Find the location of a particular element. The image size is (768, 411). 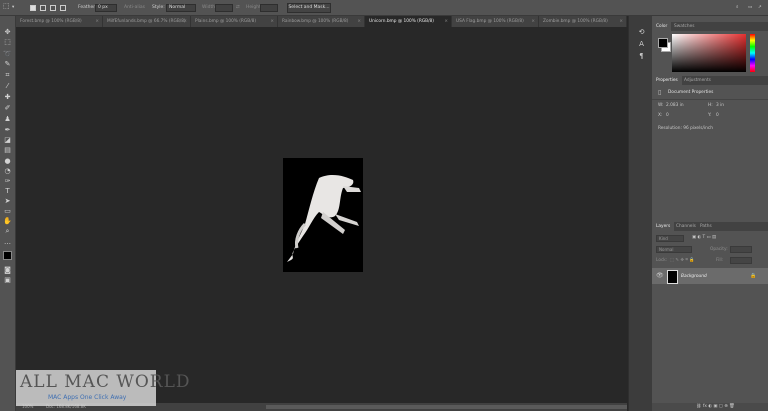

intersect-selection-icon is located at coordinates (63, 8).